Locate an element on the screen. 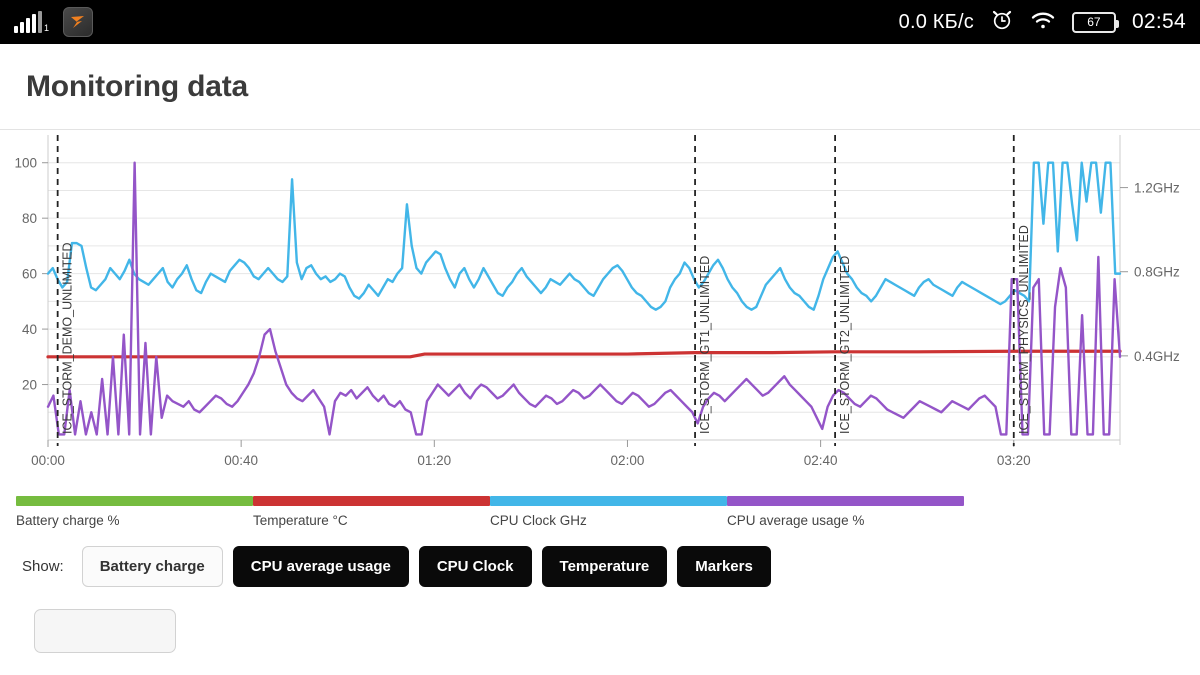 The width and height of the screenshot is (1200, 675). svg-text: 00:40 is located at coordinates (241, 460).